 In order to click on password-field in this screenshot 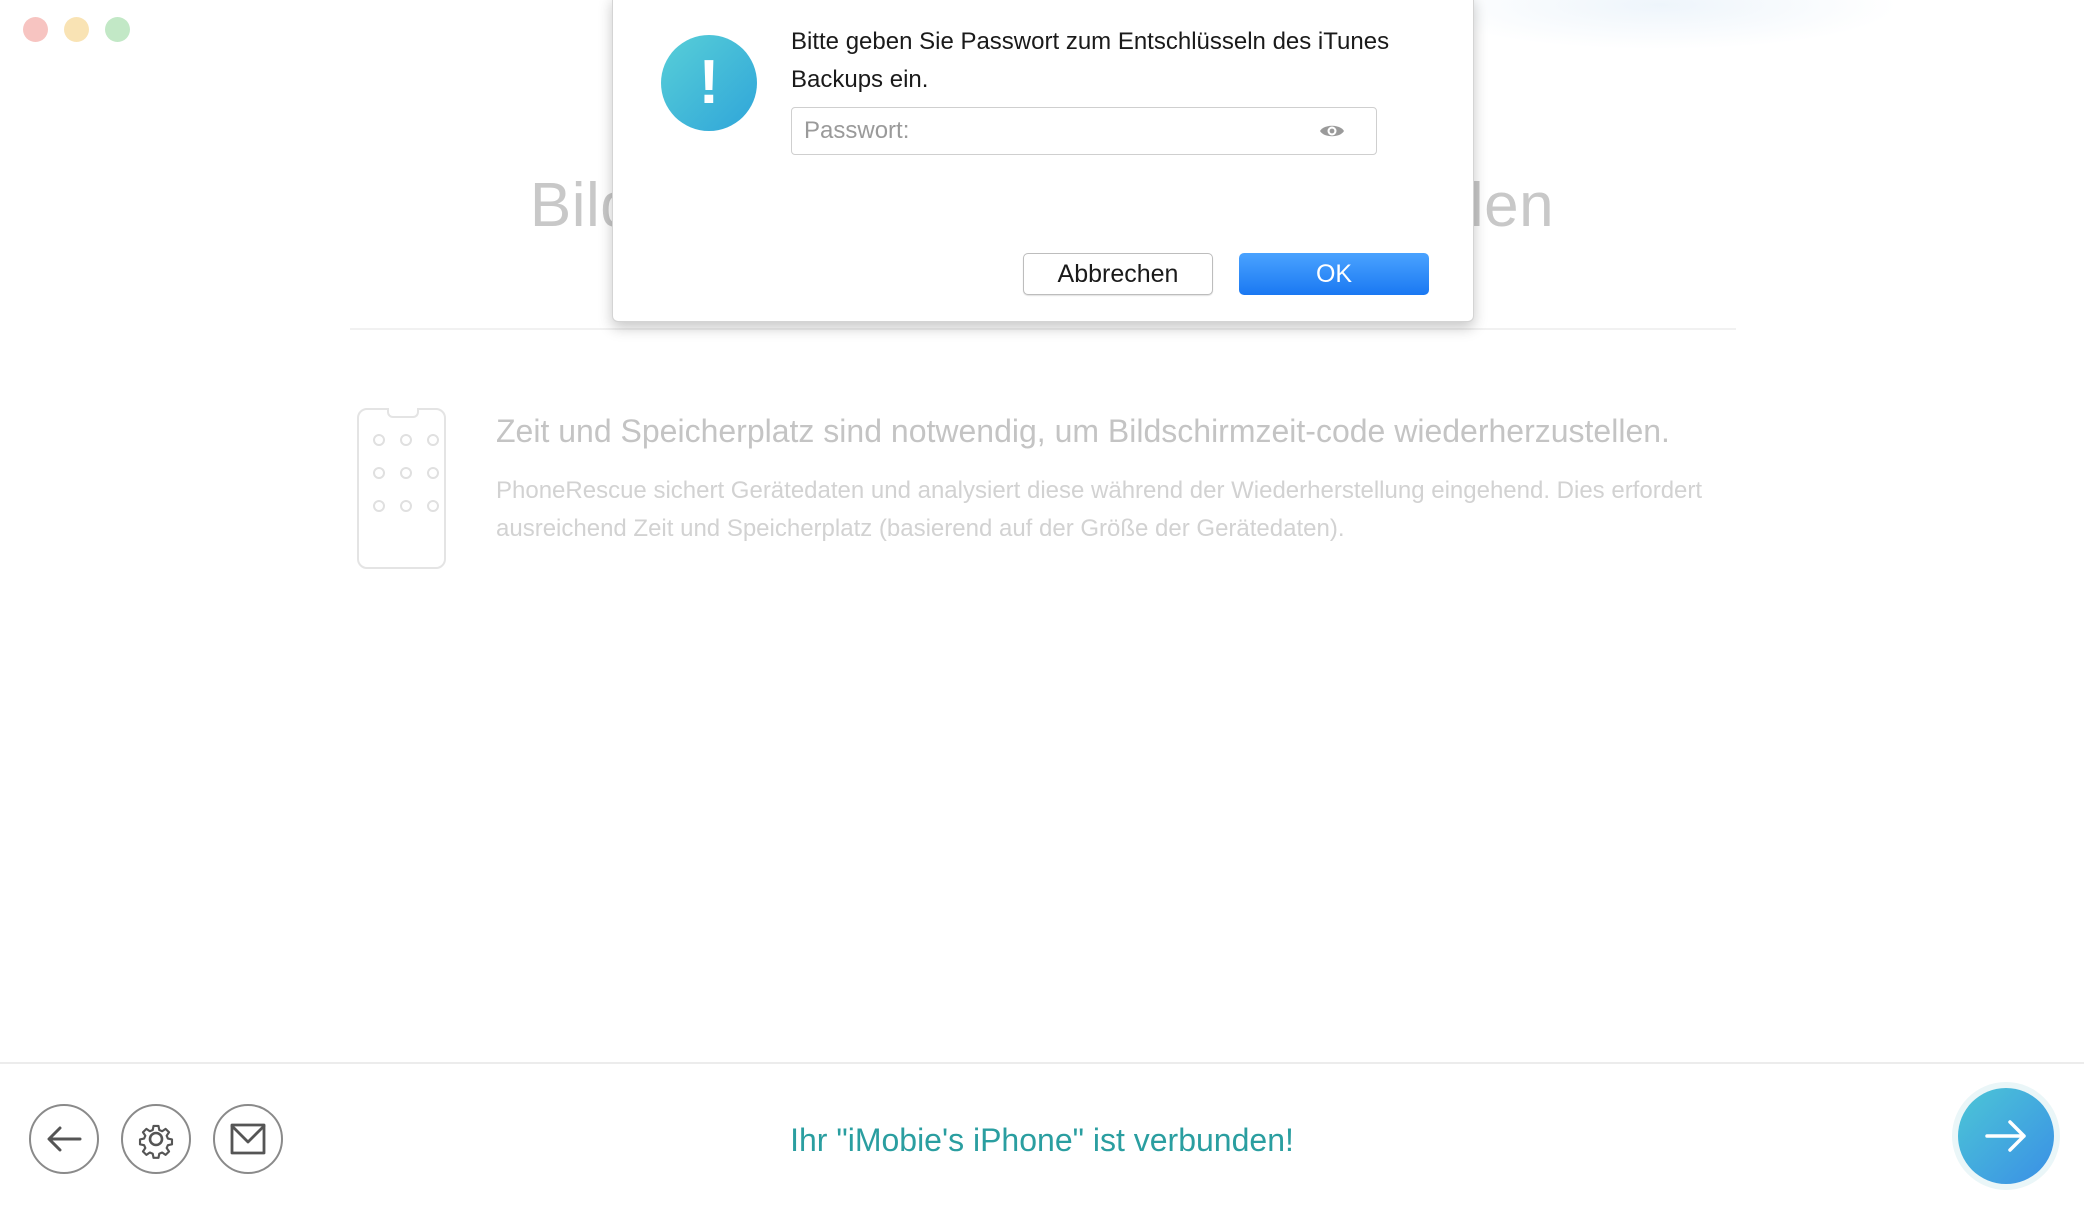, I will do `click(1084, 131)`.